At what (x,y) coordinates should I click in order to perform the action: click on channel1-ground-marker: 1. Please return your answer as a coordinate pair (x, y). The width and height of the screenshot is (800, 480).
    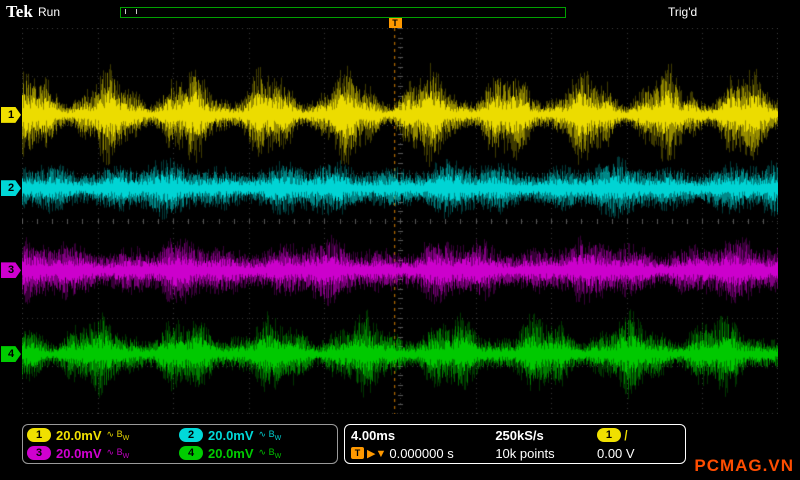
    Looking at the image, I should click on (11, 114).